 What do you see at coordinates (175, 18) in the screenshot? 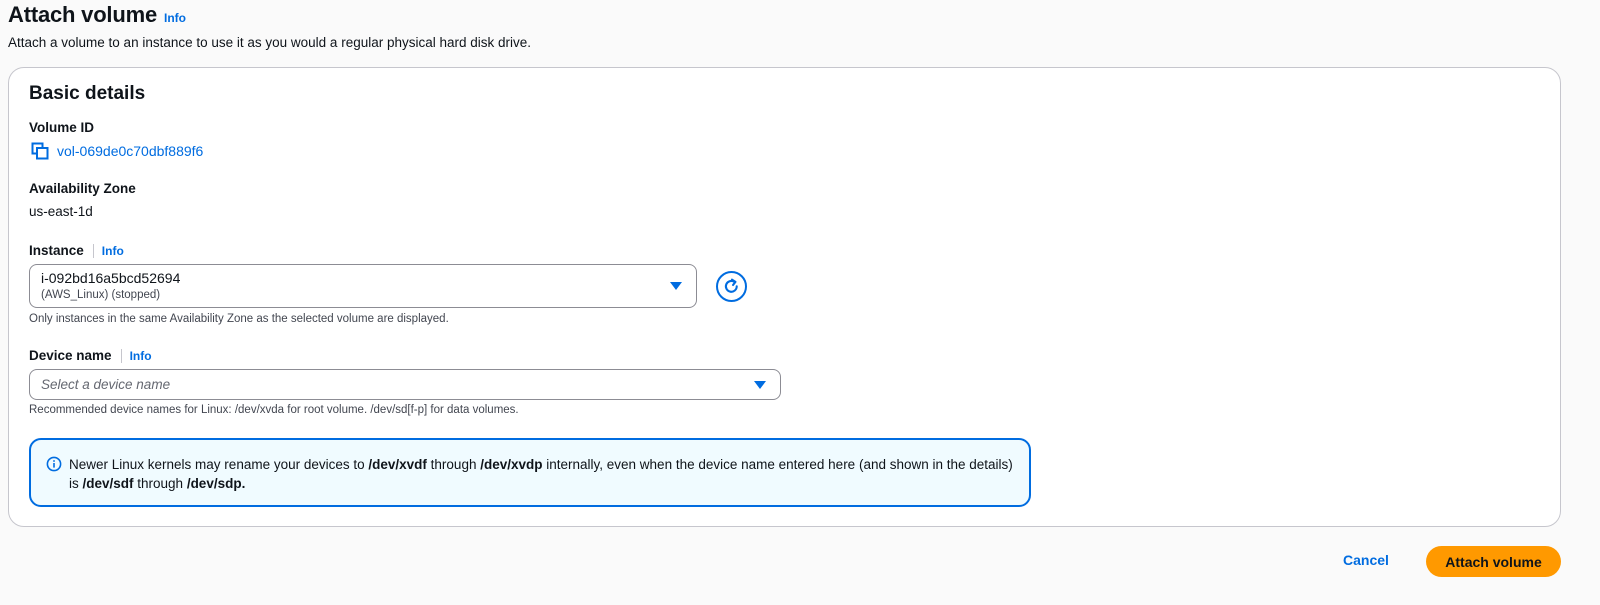
I see `header-info-link: Info` at bounding box center [175, 18].